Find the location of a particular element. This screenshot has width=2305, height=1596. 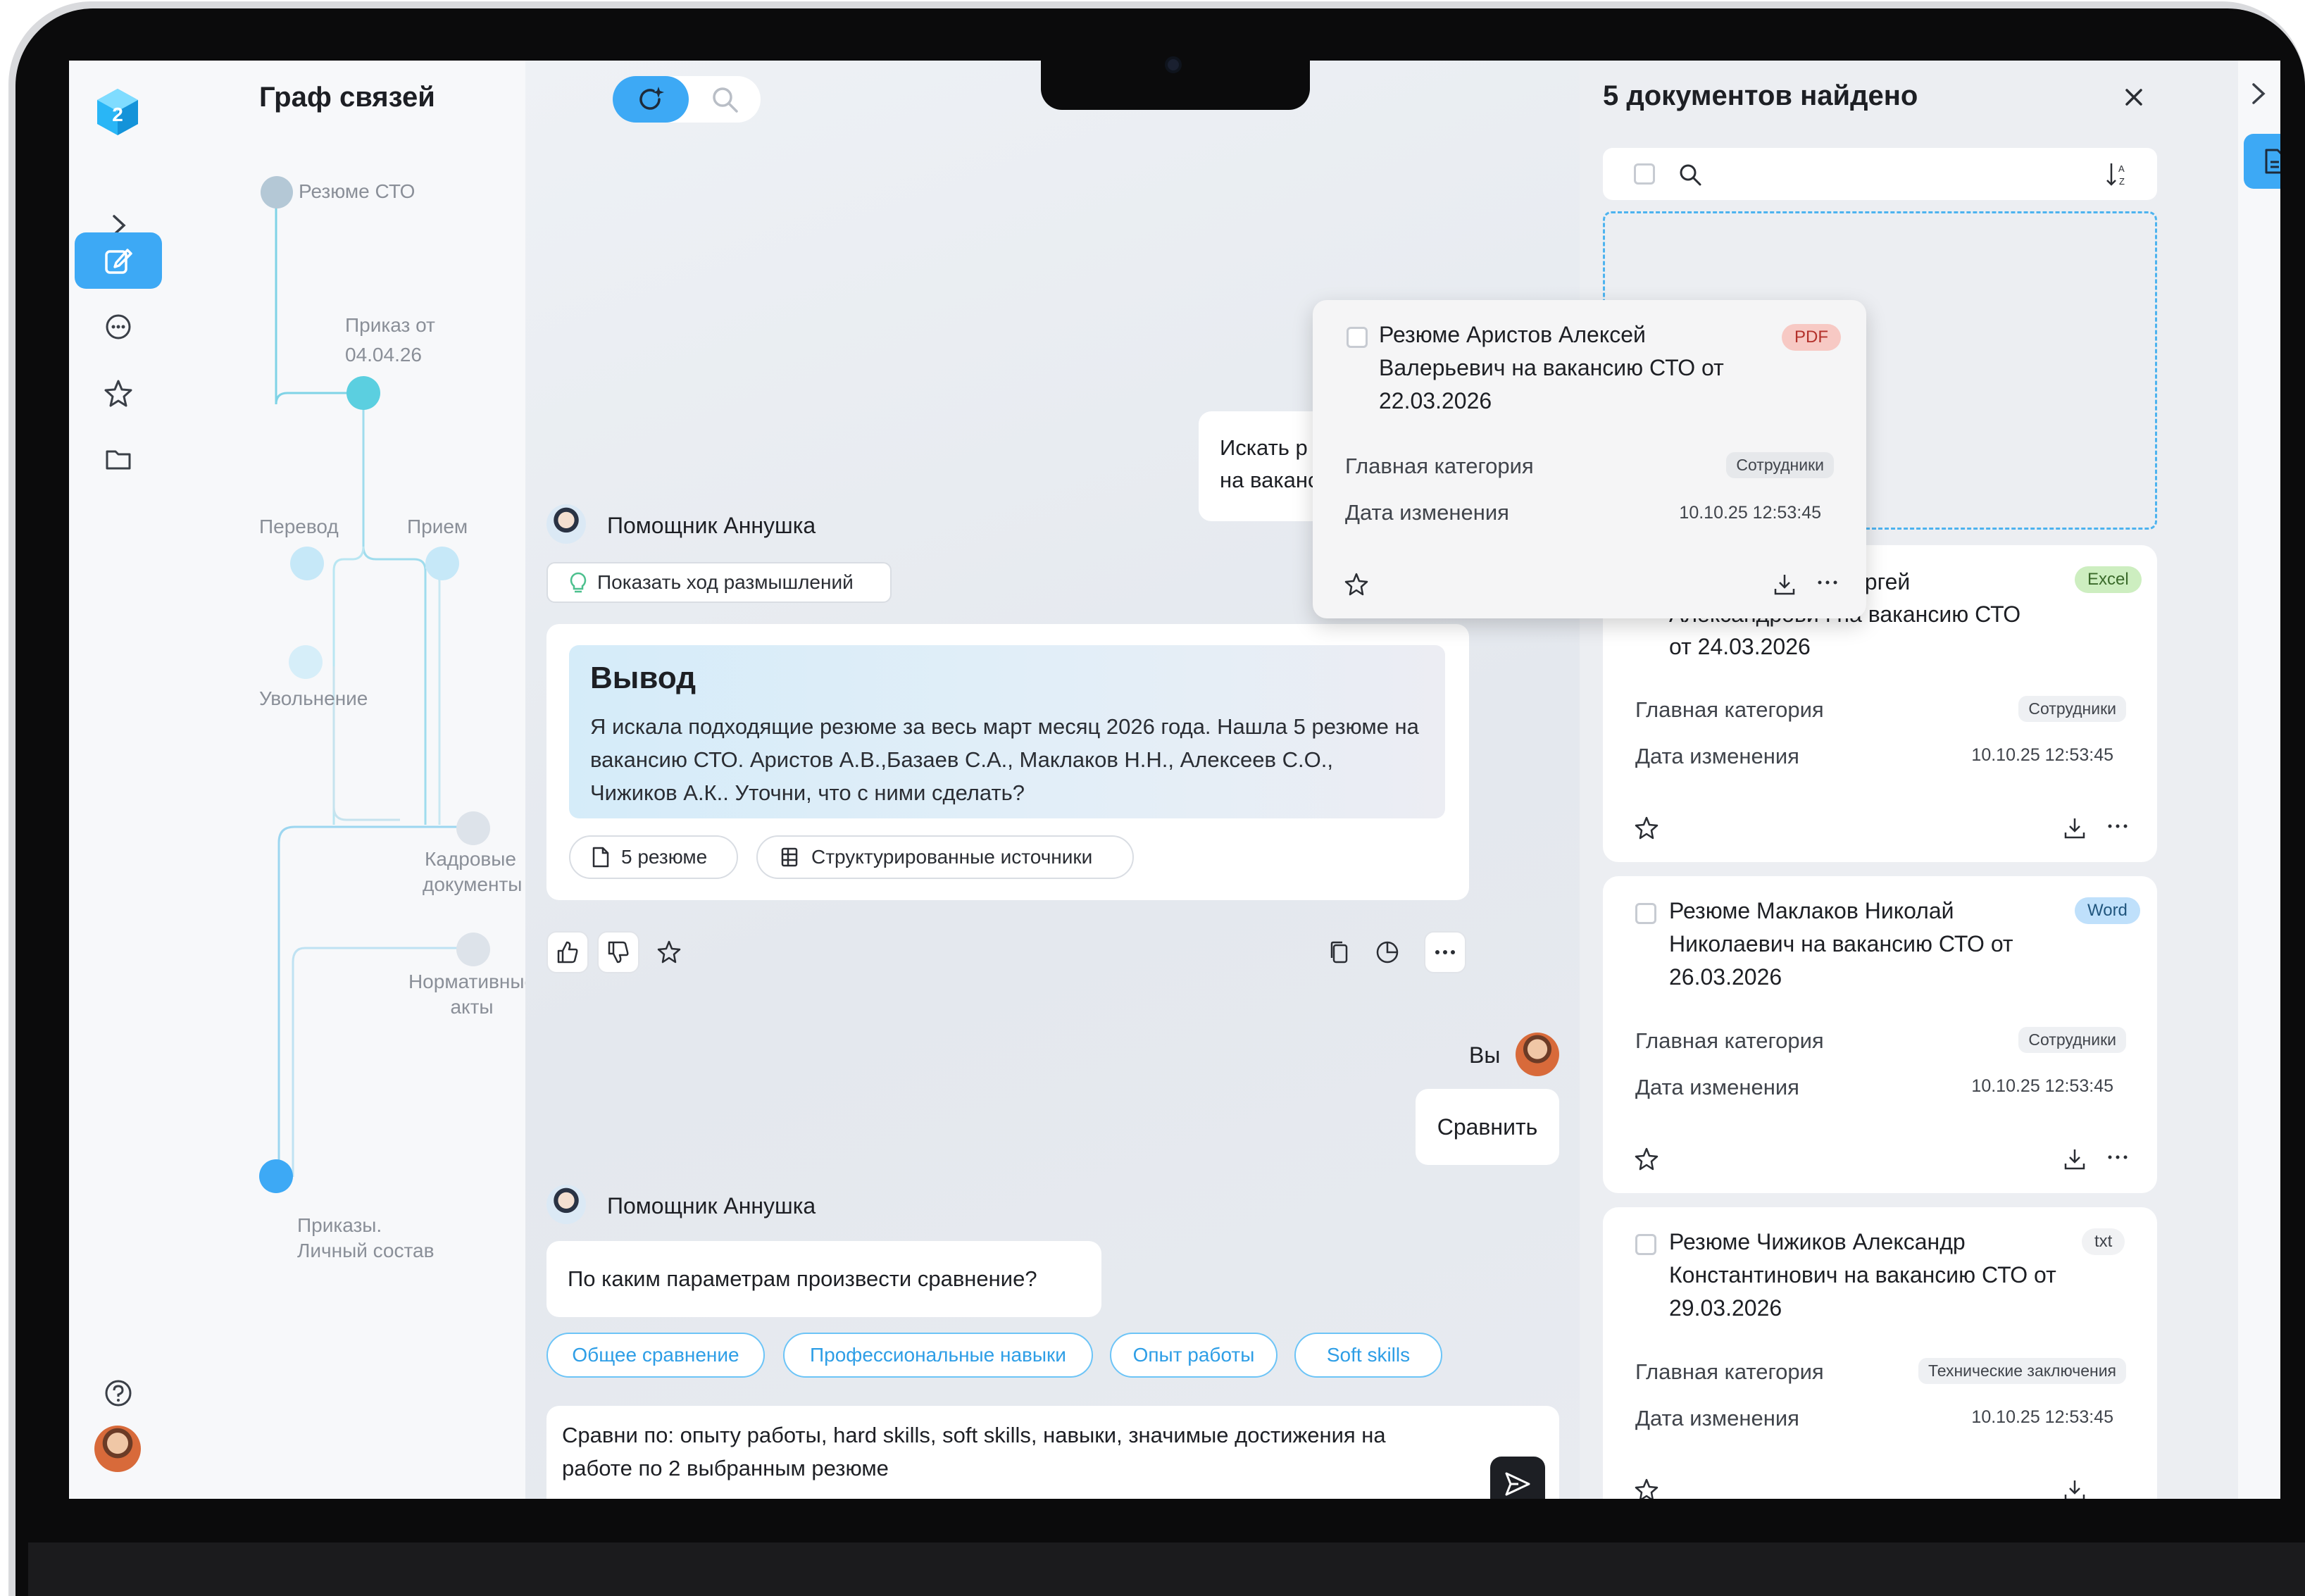

help-button is located at coordinates (118, 1393).